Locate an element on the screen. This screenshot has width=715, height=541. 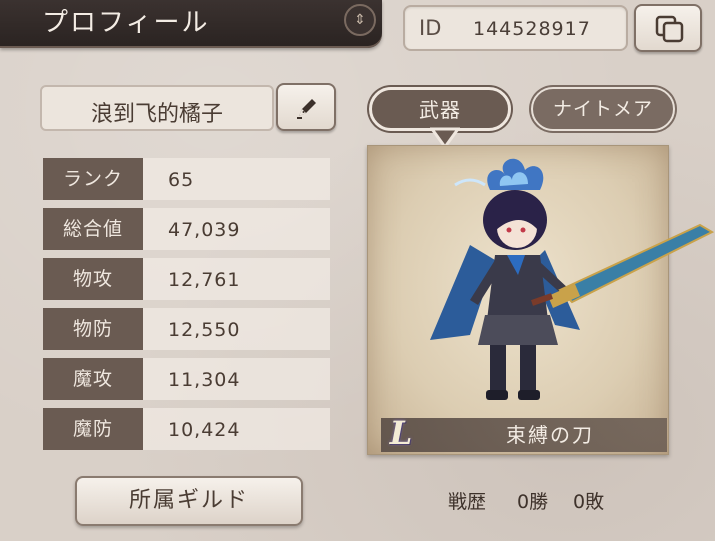
pen-icon is located at coordinates (306, 109).